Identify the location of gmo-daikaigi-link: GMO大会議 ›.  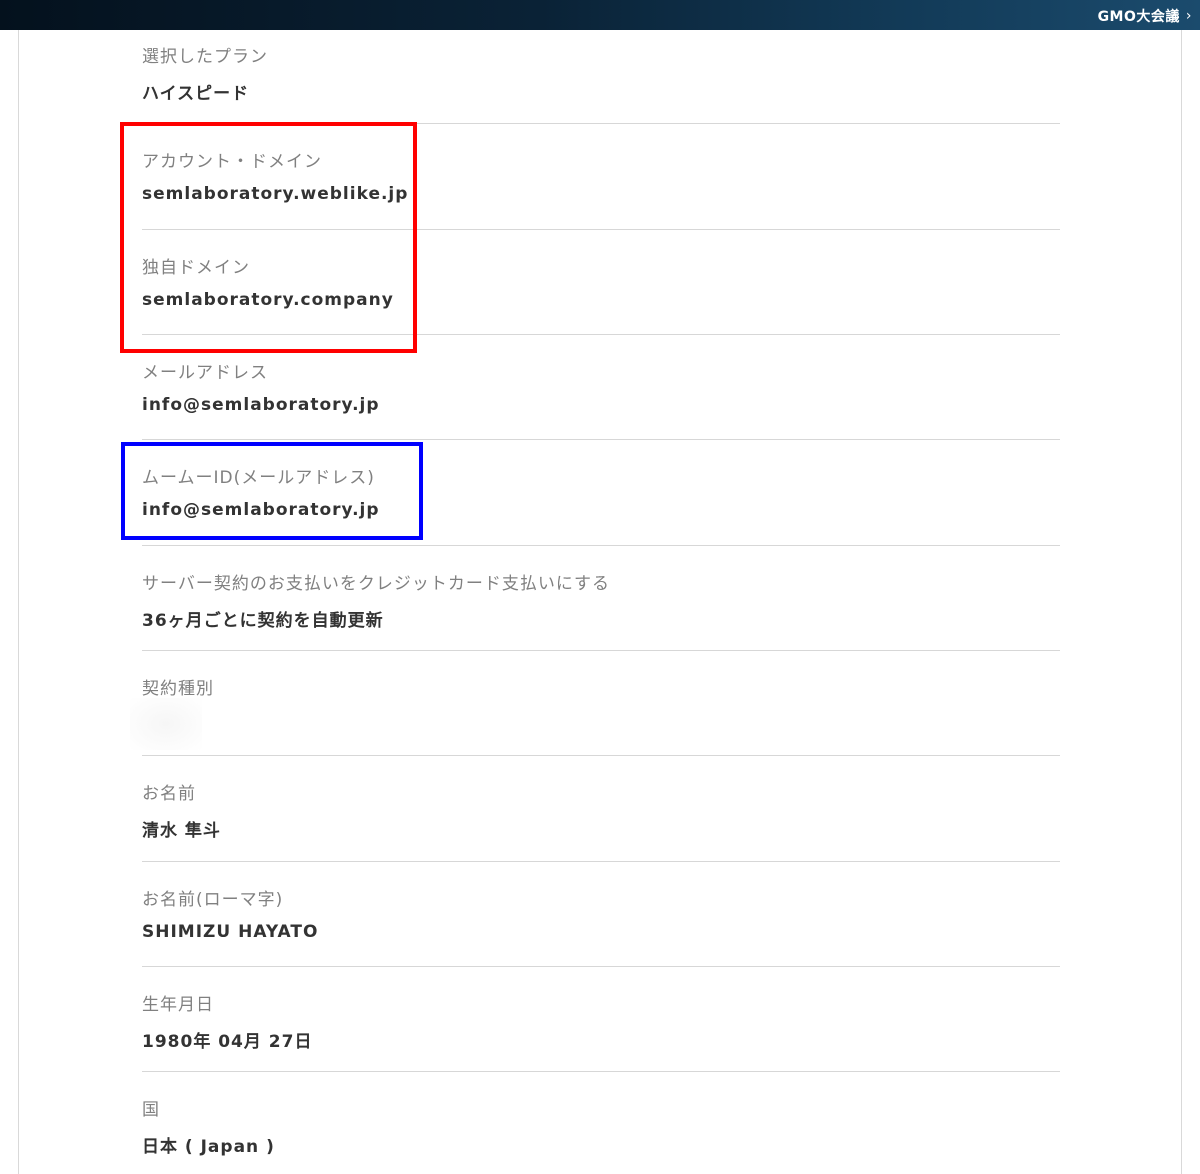
(1145, 16).